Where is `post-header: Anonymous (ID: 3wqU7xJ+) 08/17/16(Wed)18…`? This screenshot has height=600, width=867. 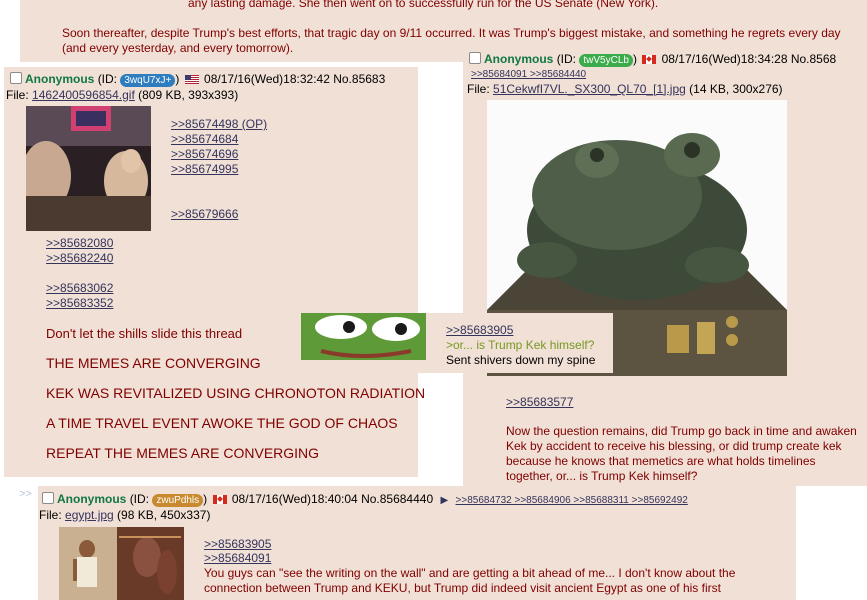
post-header: Anonymous (ID: 3wqU7xJ+) 08/17/16(Wed)18… is located at coordinates (197, 79).